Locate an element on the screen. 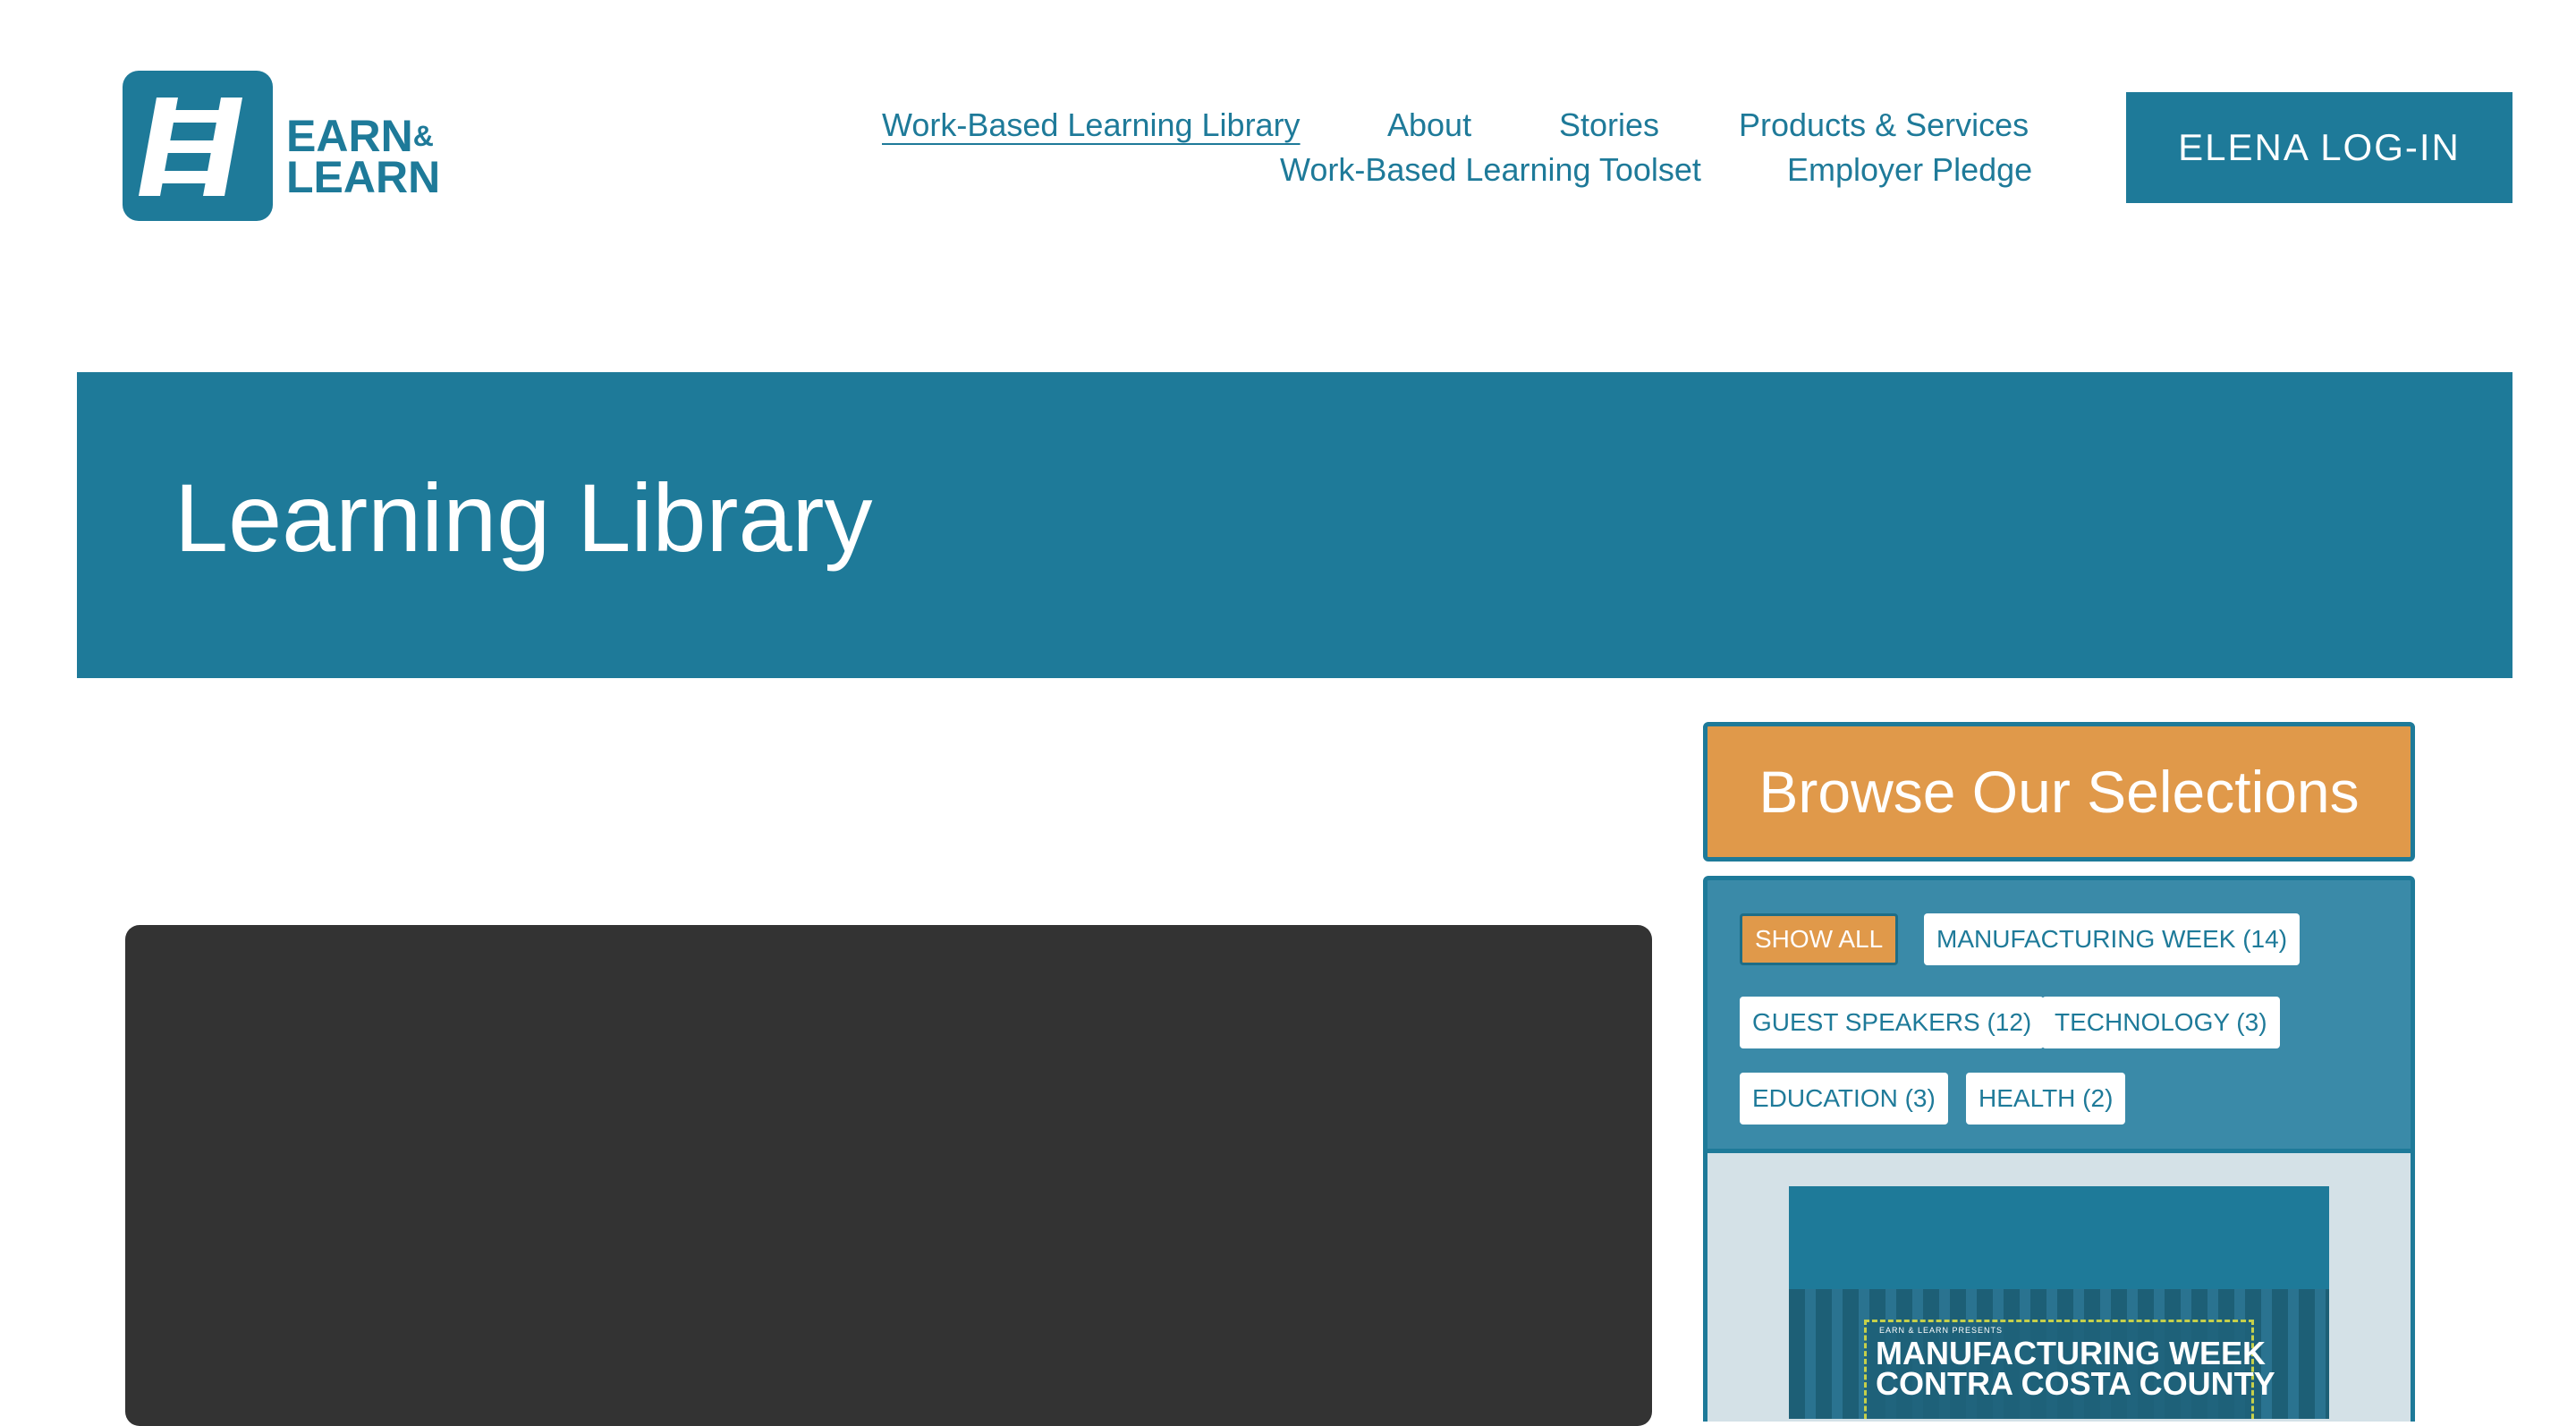 Image resolution: width=2576 pixels, height=1426 pixels. elena-login-button: ELENA LOG-IN is located at coordinates (2319, 148).